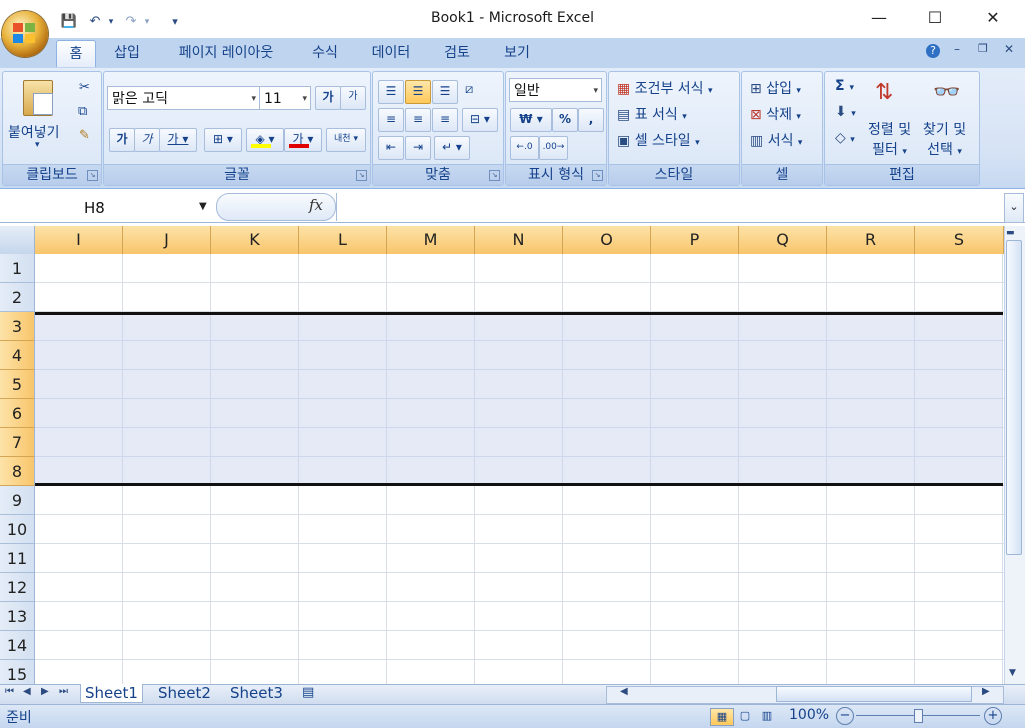 Image resolution: width=1025 pixels, height=728 pixels. What do you see at coordinates (84, 135) in the screenshot?
I see `format-painter-icon: ✎` at bounding box center [84, 135].